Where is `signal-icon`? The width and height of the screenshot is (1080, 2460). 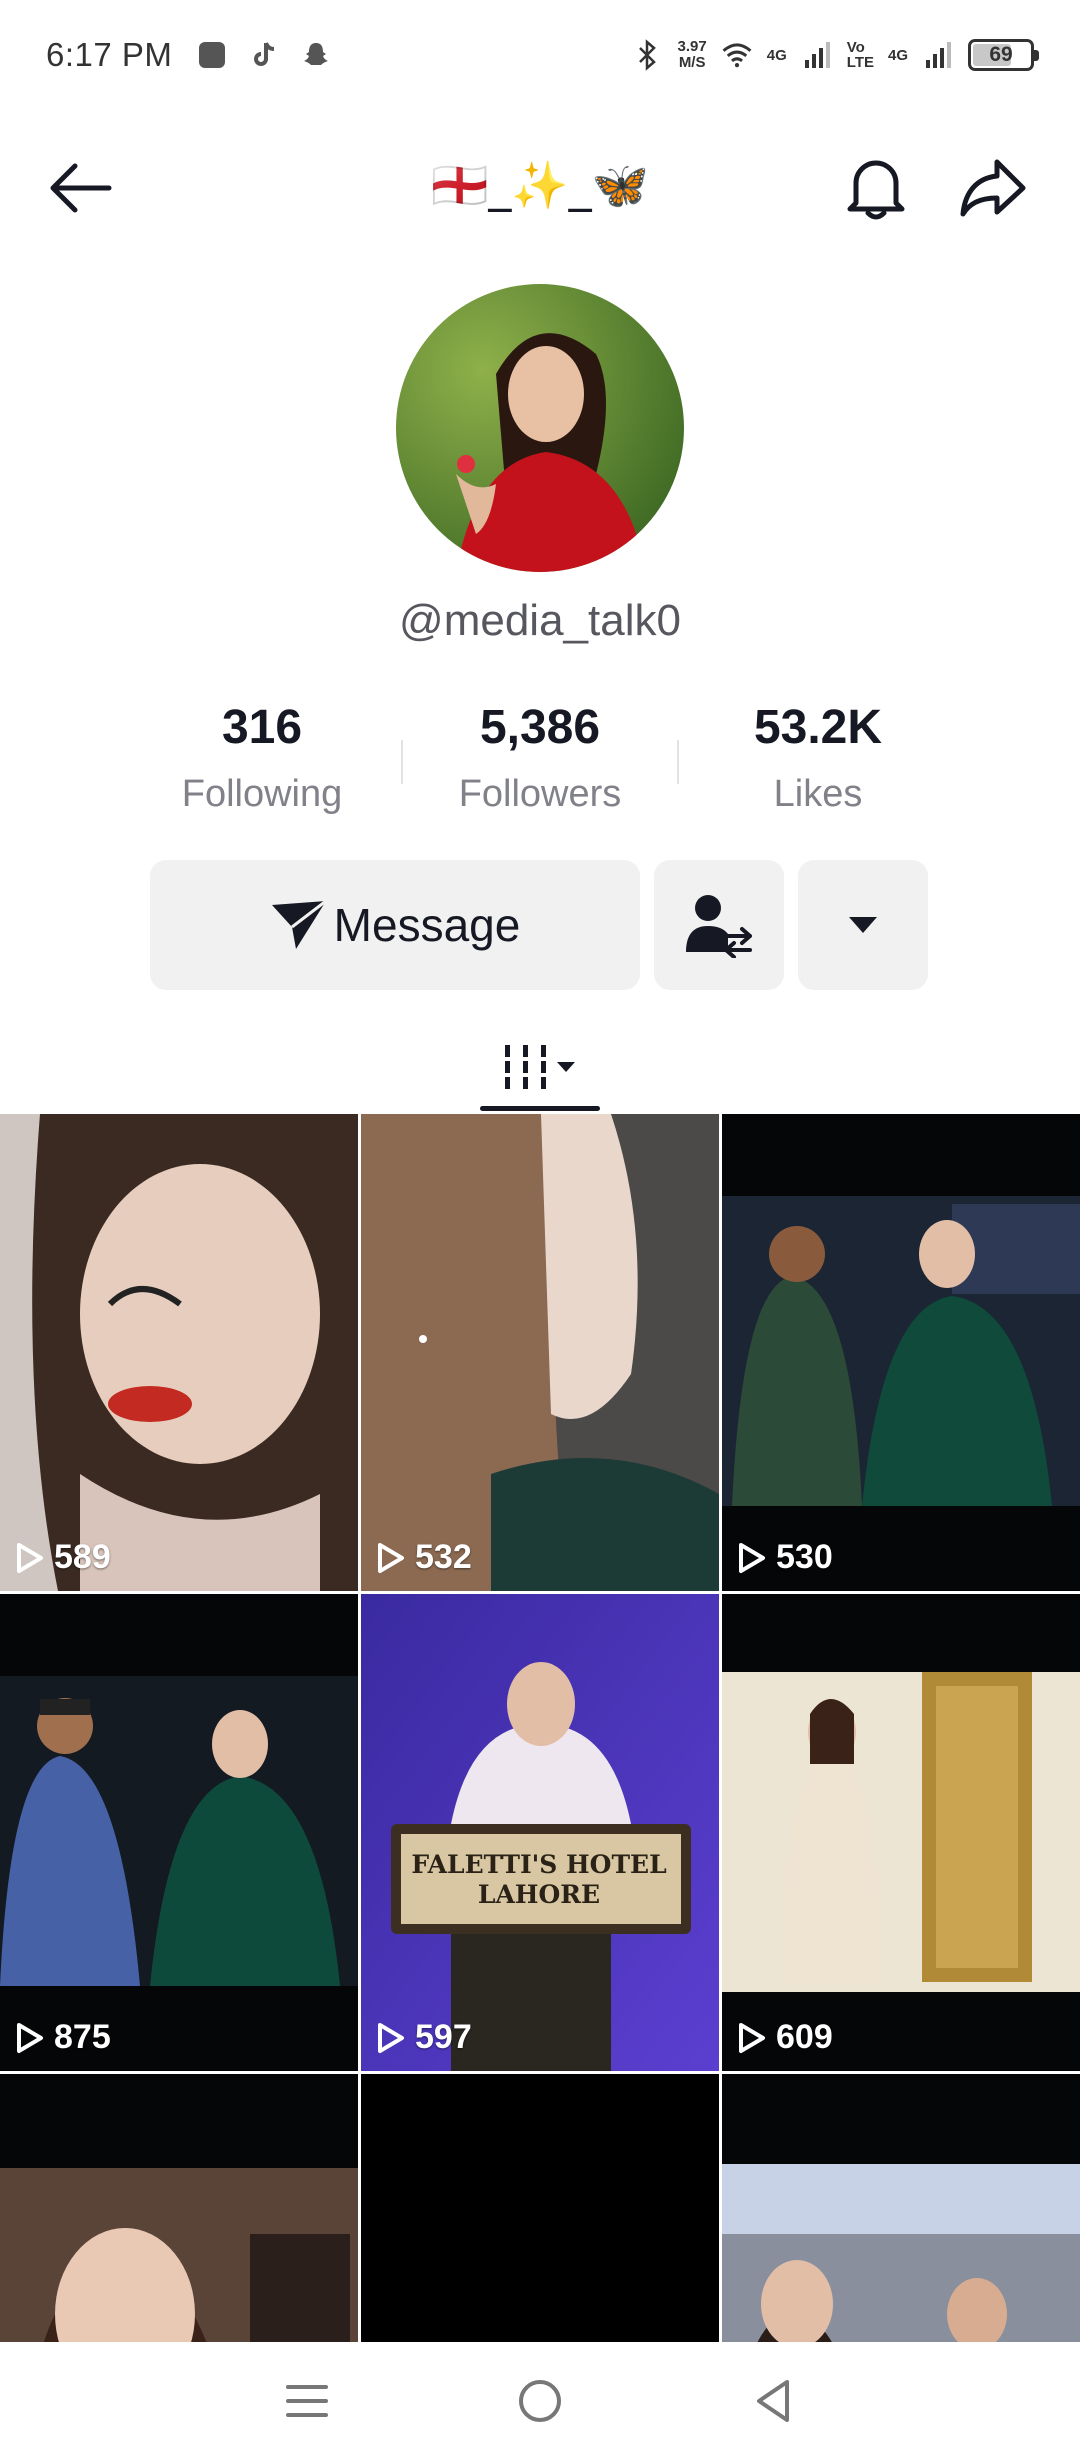
signal-icon is located at coordinates (817, 55).